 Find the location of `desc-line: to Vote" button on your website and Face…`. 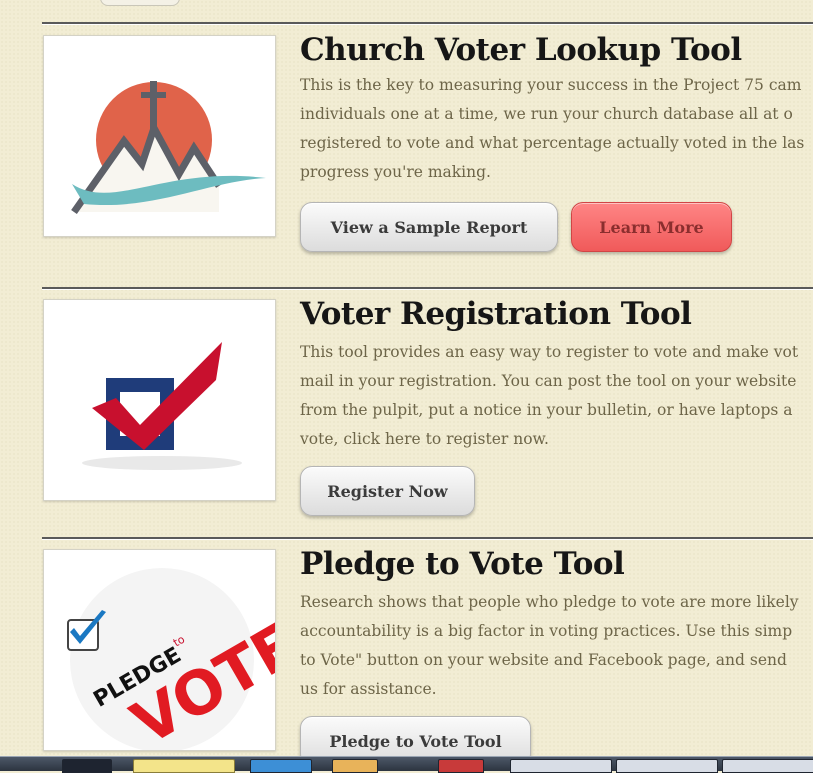

desc-line: to Vote" button on your website and Face… is located at coordinates (543, 660).